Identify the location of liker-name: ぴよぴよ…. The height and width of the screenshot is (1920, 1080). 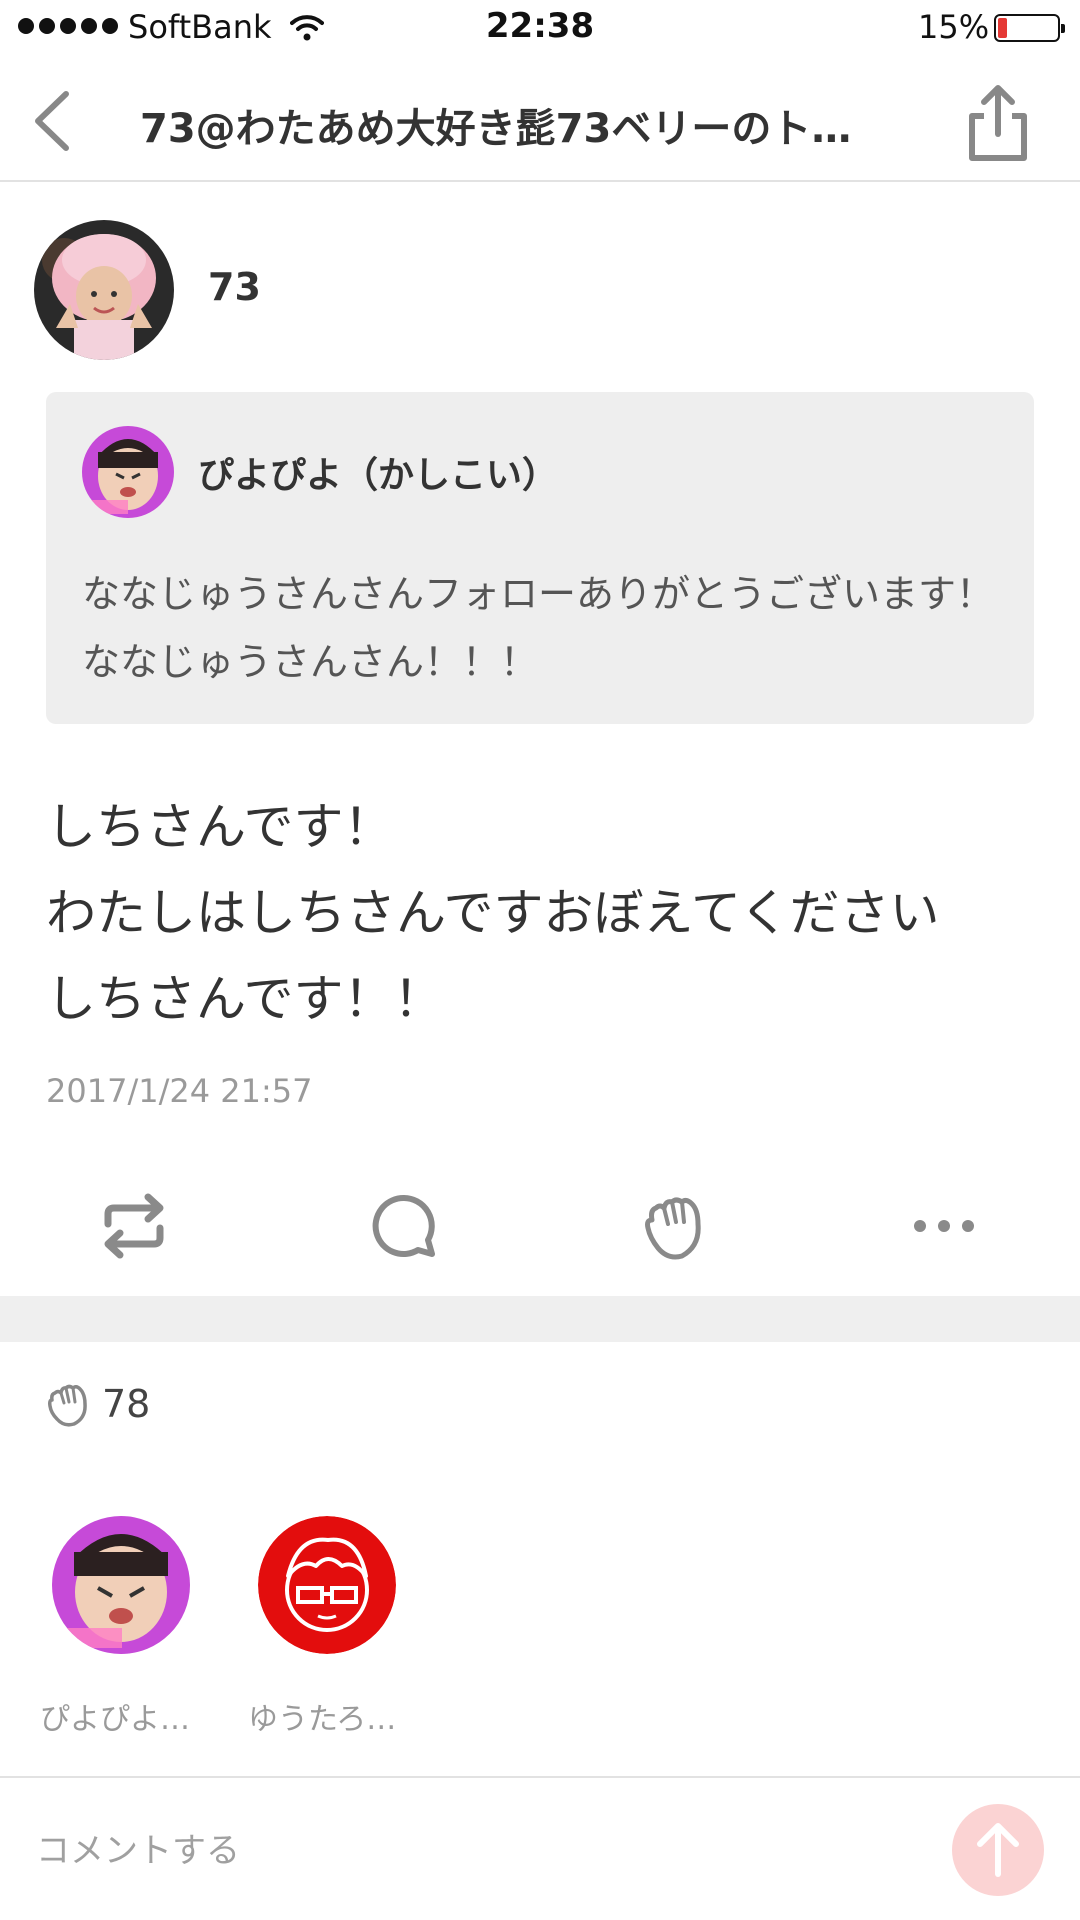
(115, 1719).